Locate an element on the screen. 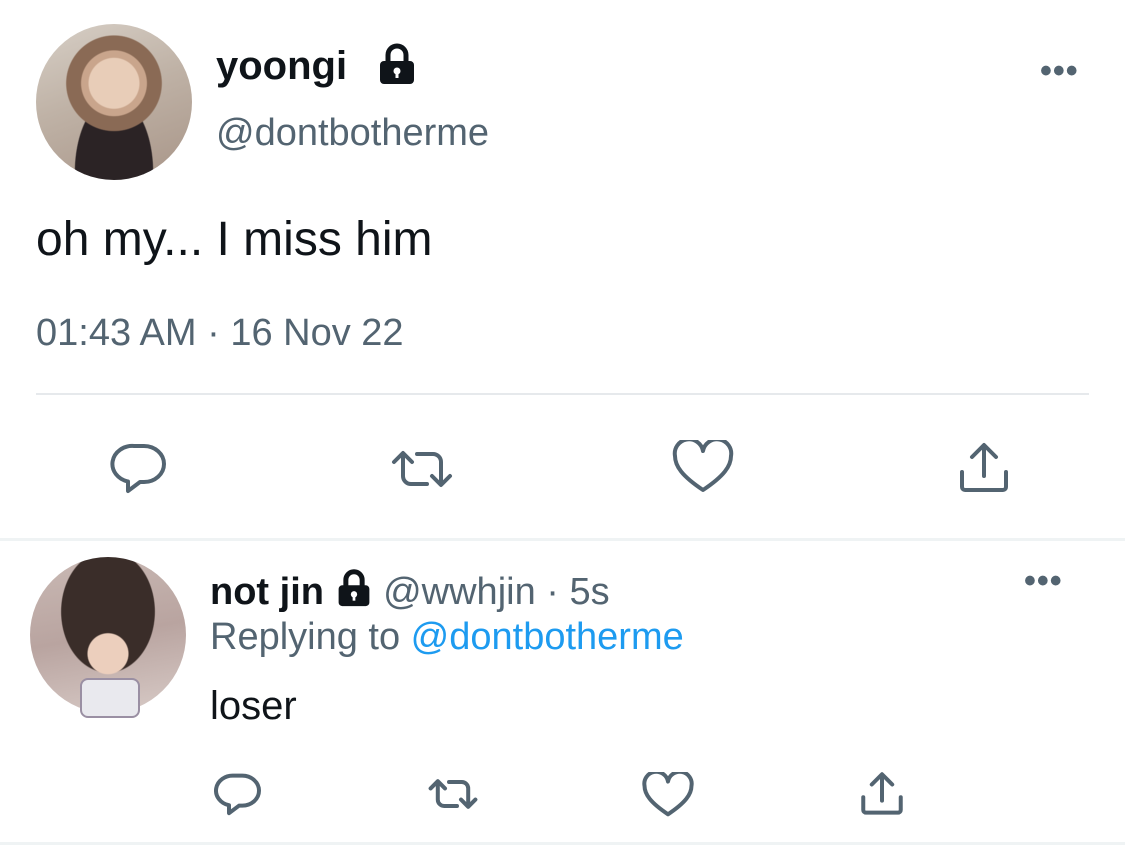 This screenshot has height=846, width=1125. main-tweet-timestamp: 01:43 AM · 16 Nov 22 is located at coordinates (220, 333).